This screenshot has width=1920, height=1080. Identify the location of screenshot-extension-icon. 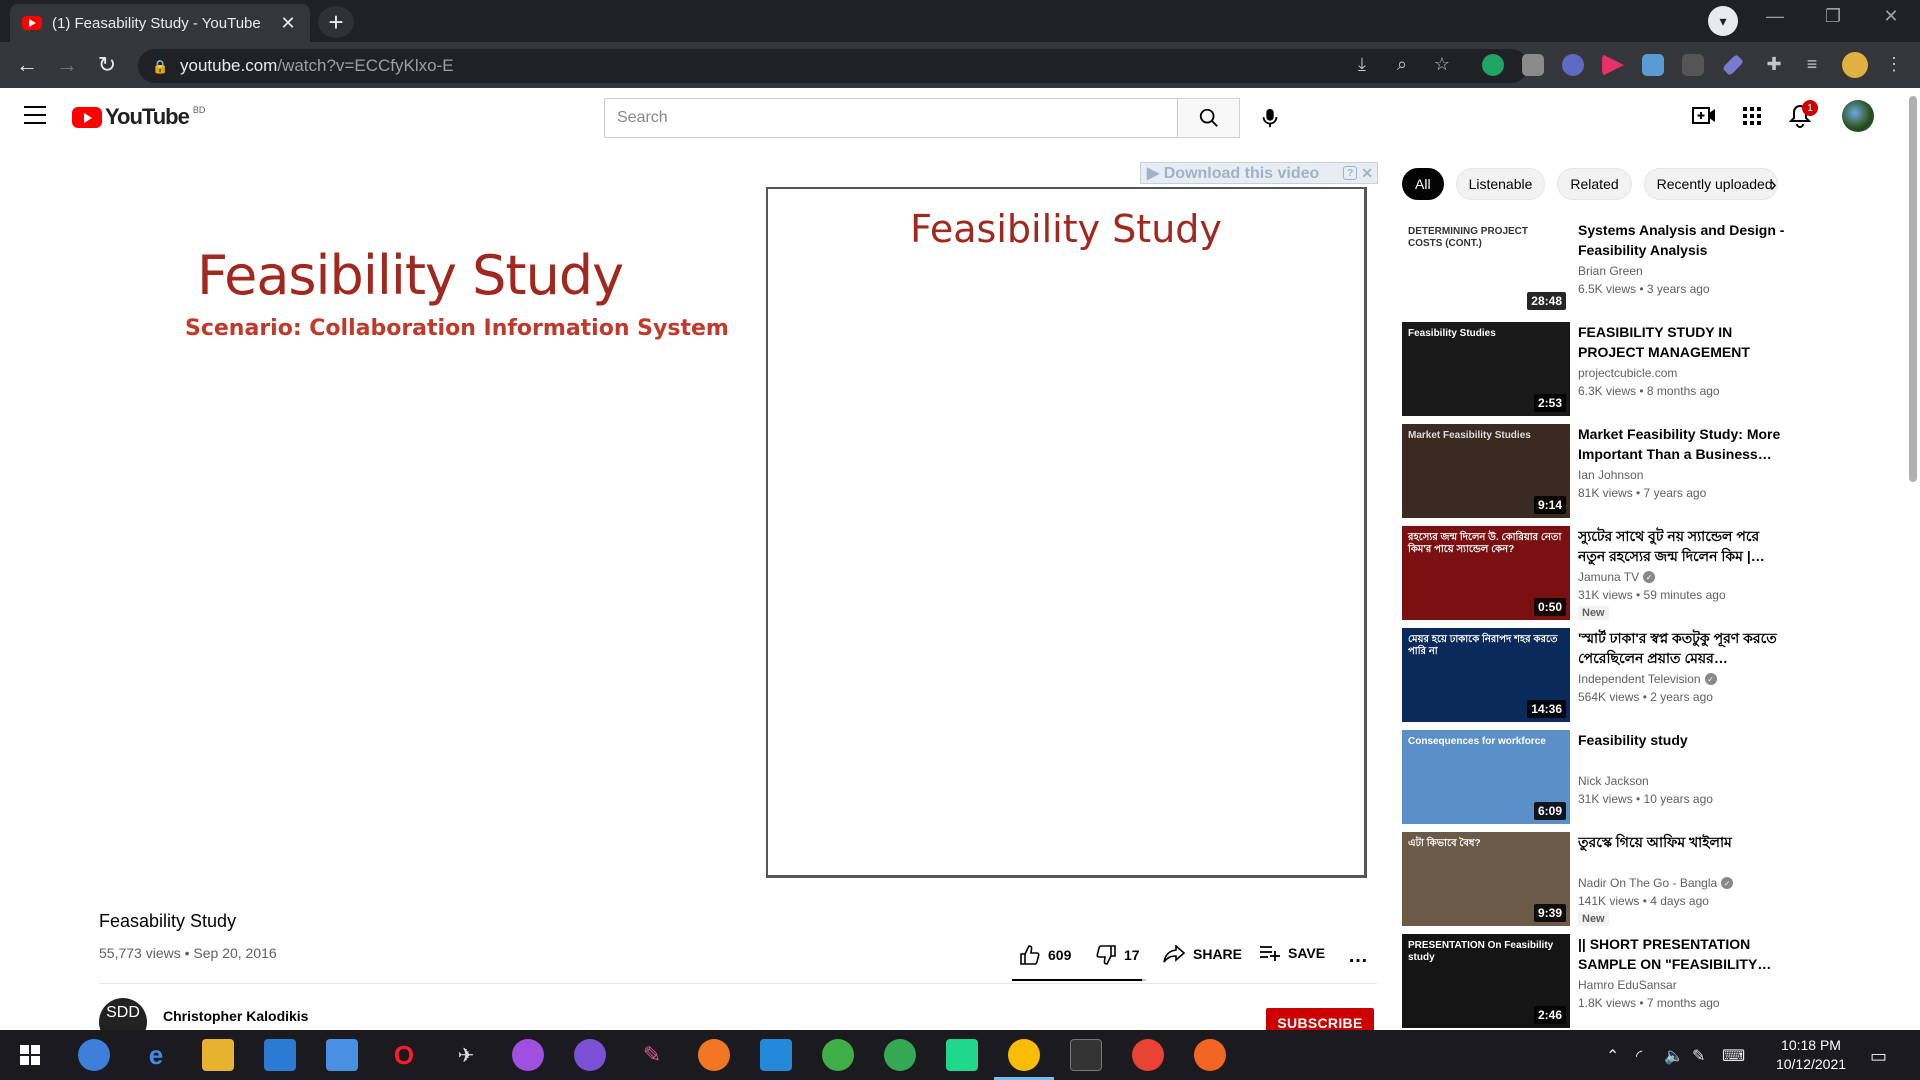
(1533, 65).